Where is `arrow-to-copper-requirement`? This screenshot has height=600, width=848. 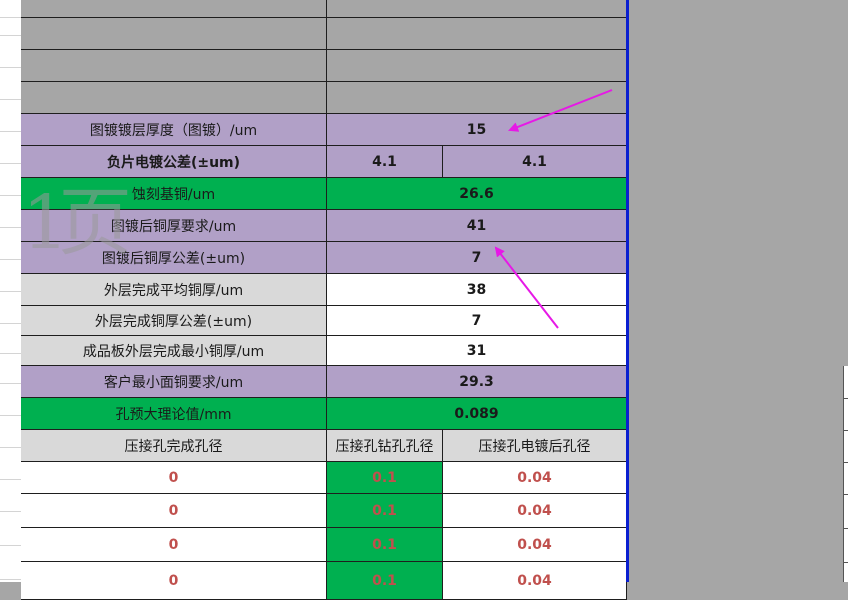
arrow-to-copper-requirement is located at coordinates (526, 287).